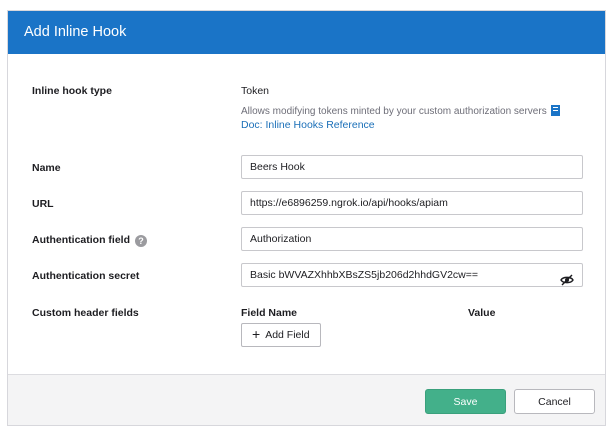 The height and width of the screenshot is (434, 613). What do you see at coordinates (306, 399) in the screenshot?
I see `dialog-footer: Save Cancel` at bounding box center [306, 399].